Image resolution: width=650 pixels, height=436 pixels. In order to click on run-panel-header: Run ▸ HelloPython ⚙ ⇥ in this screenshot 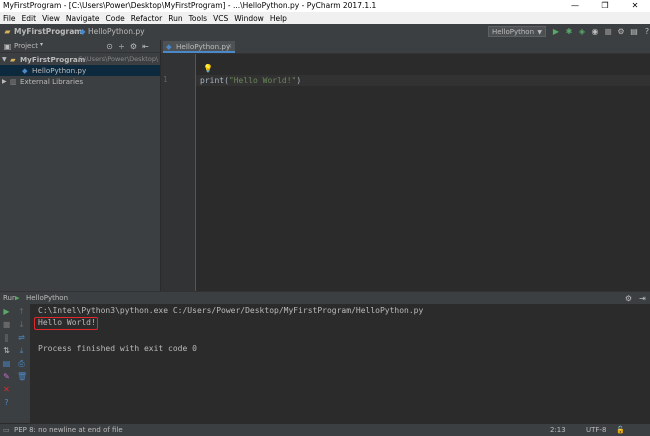, I will do `click(325, 297)`.